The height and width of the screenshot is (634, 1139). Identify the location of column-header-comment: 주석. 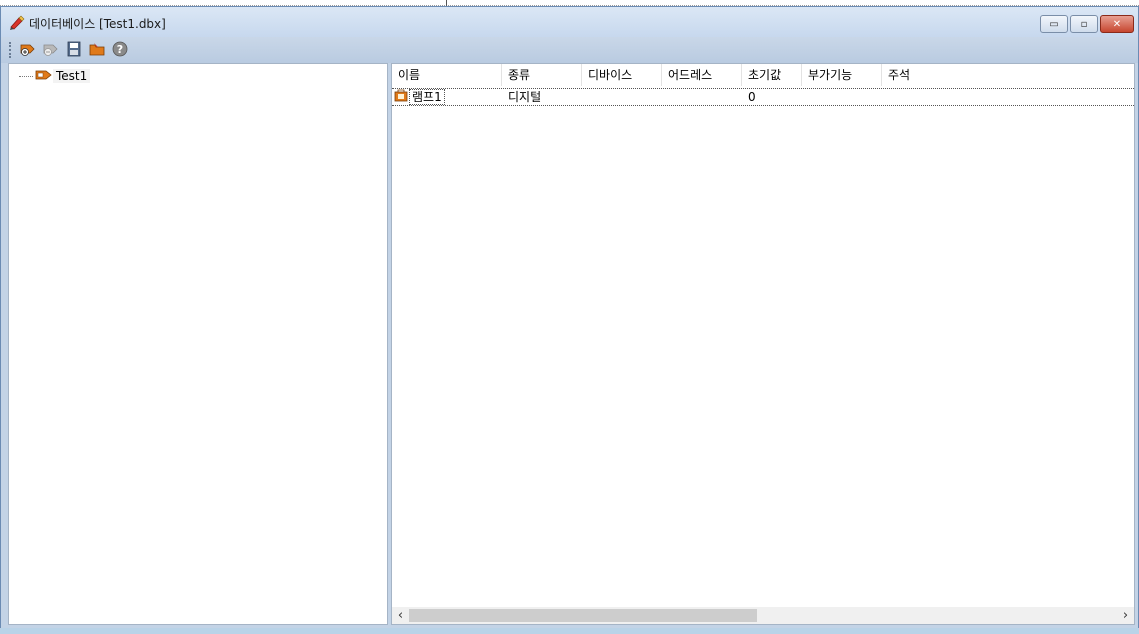
(942, 75).